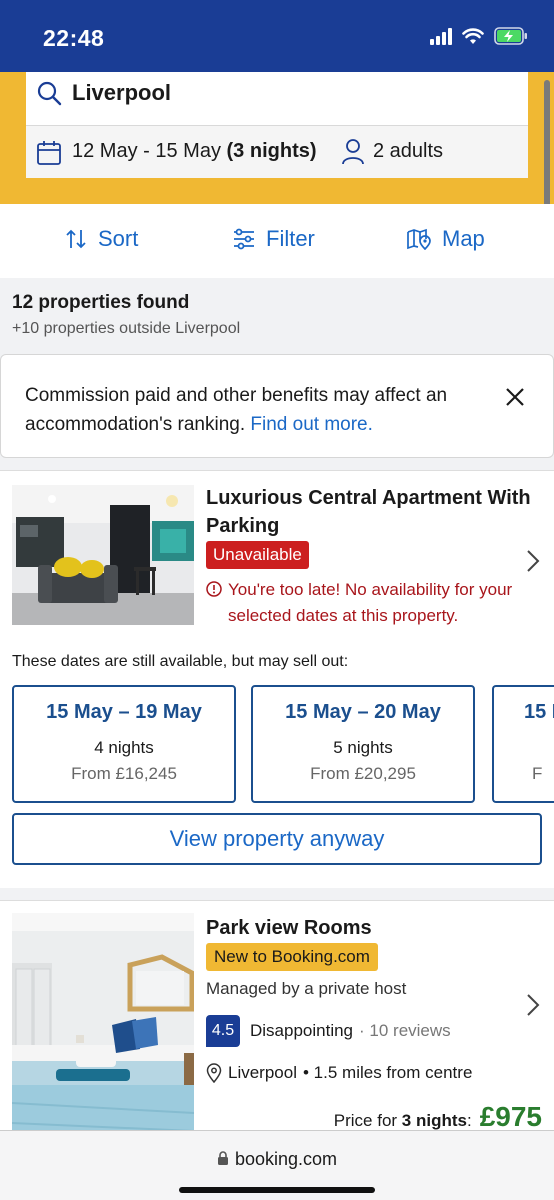 This screenshot has width=554, height=1200. What do you see at coordinates (290, 238) in the screenshot?
I see `filter-label: Filter` at bounding box center [290, 238].